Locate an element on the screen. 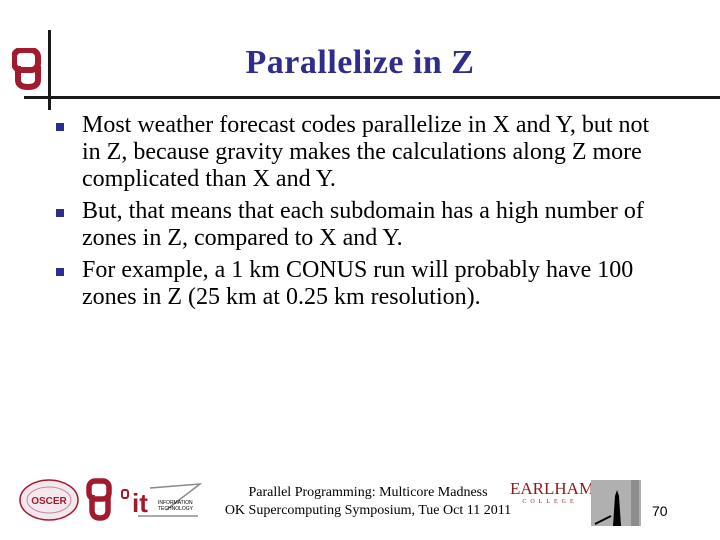 The image size is (720, 540). earlham-logo: EARLHAM COLLEGE is located at coordinates (552, 492).